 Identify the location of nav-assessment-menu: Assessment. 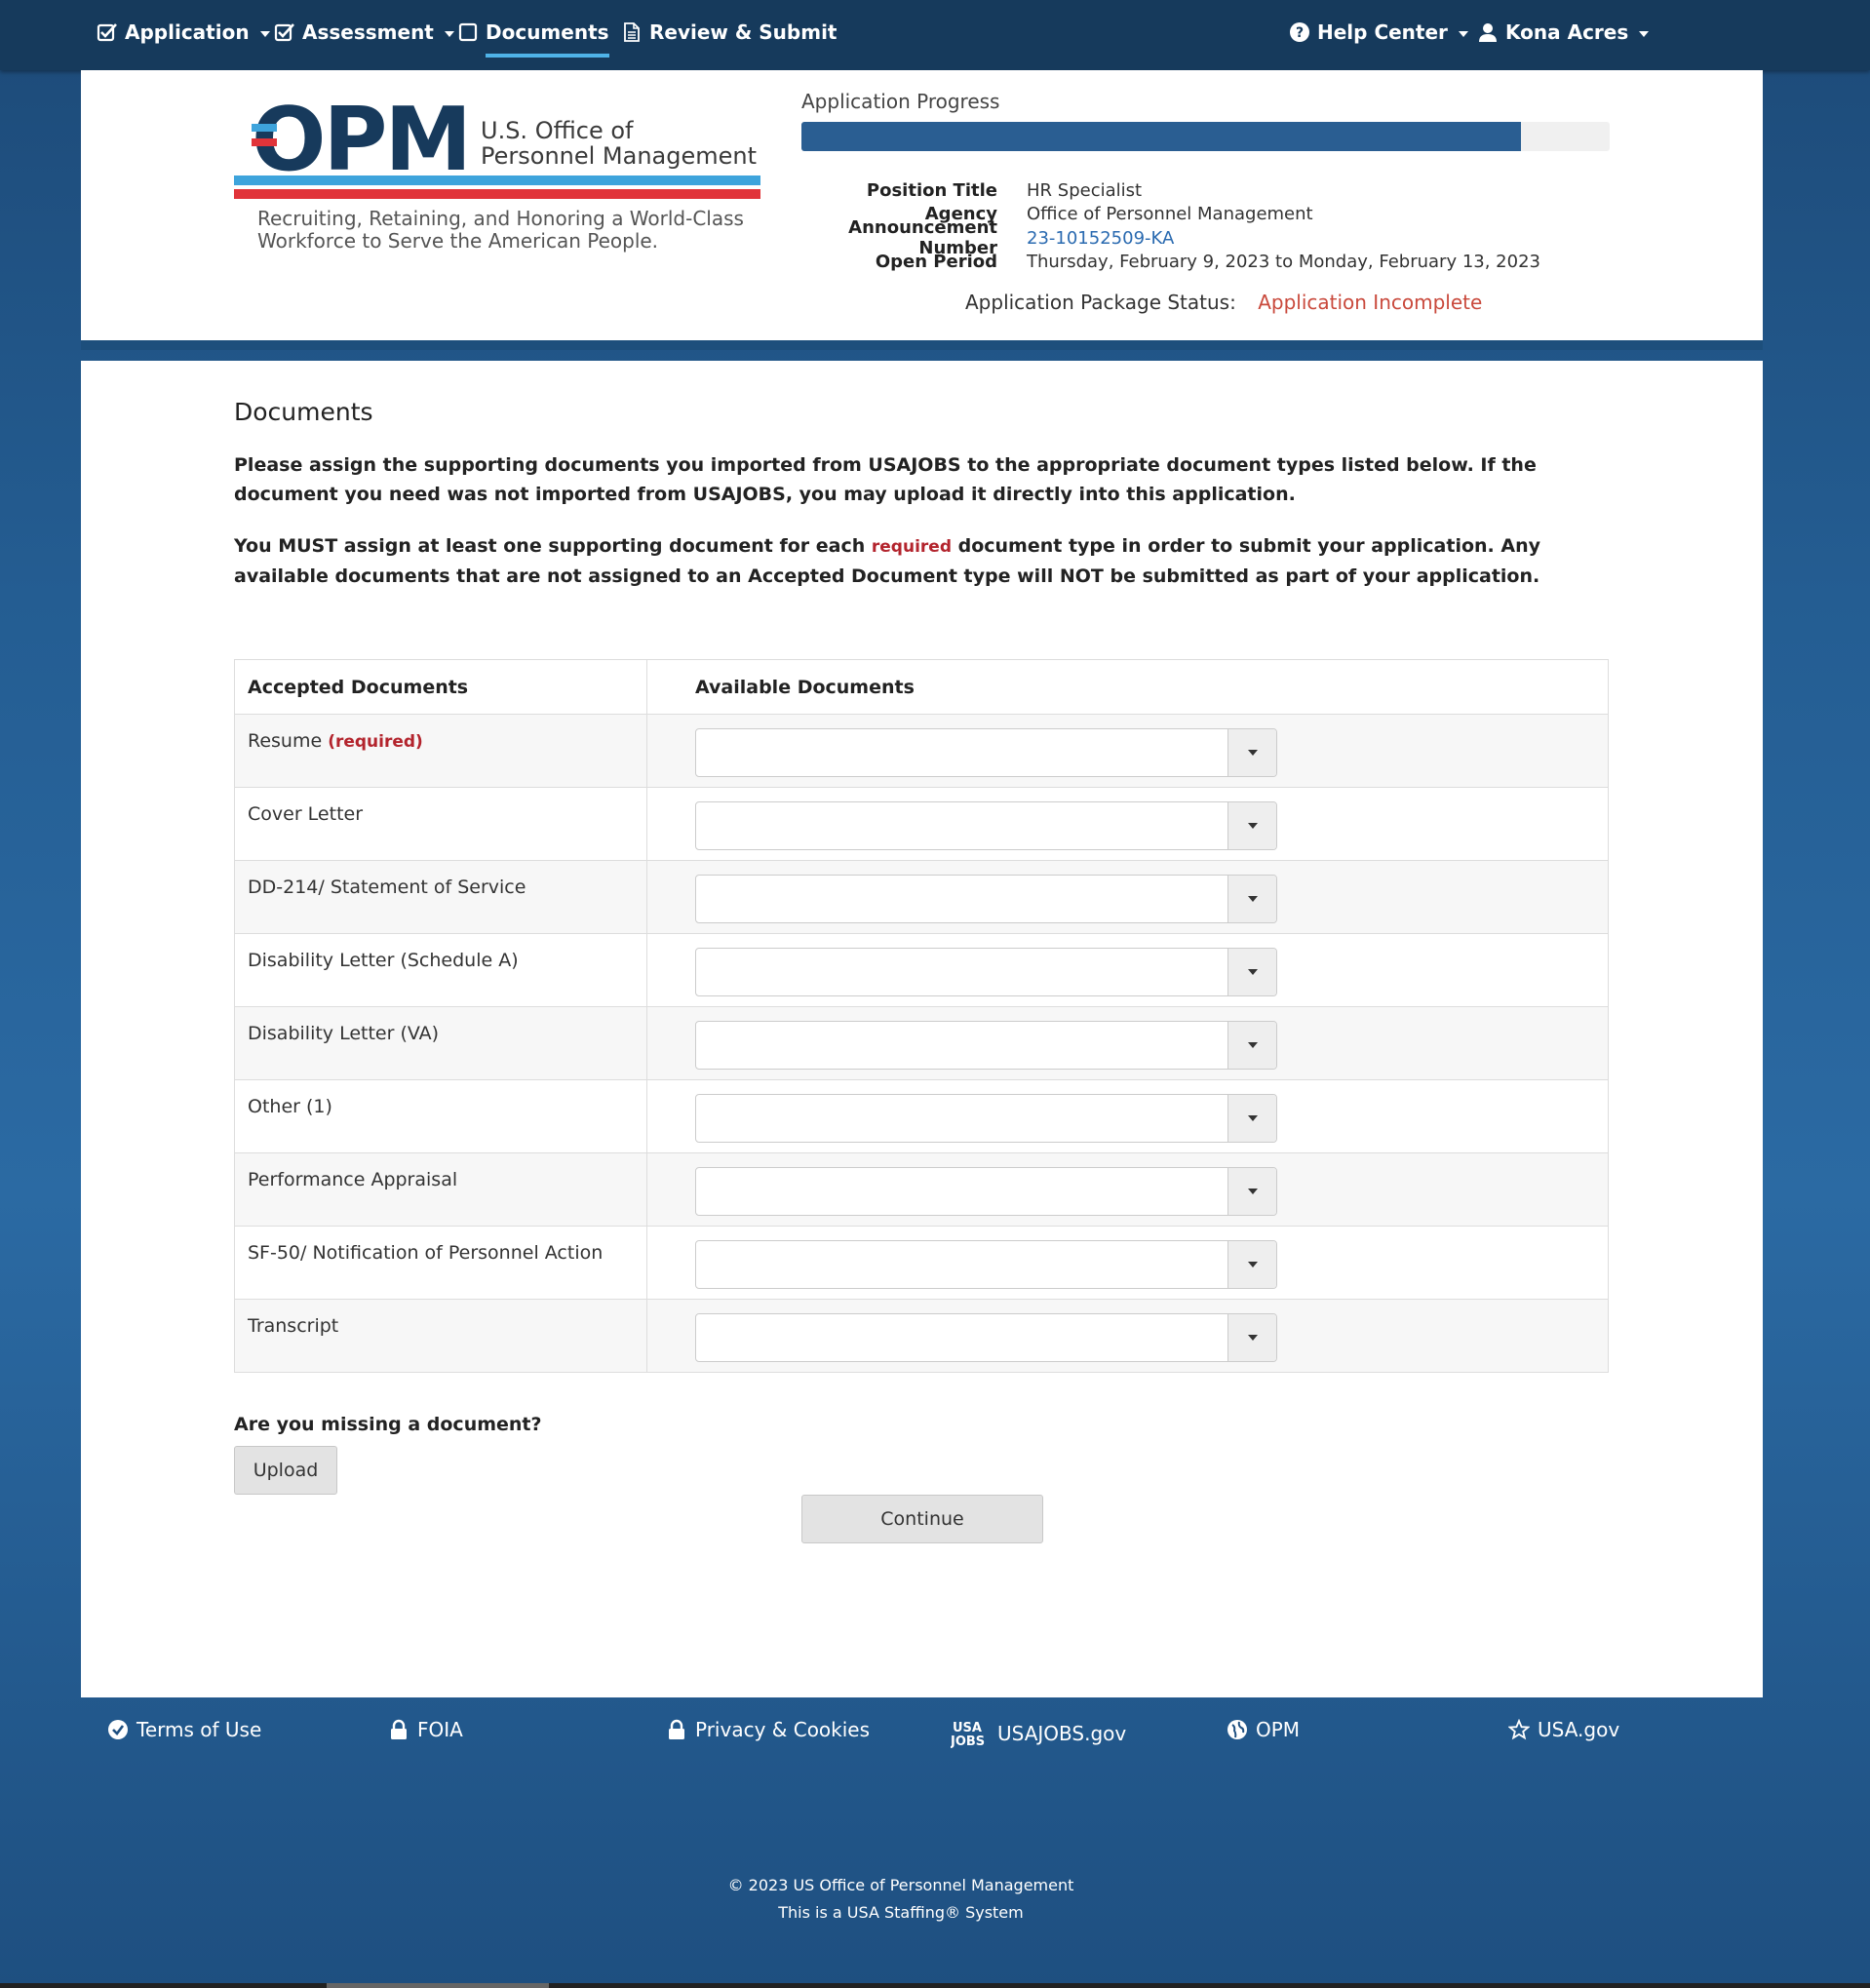
(364, 32).